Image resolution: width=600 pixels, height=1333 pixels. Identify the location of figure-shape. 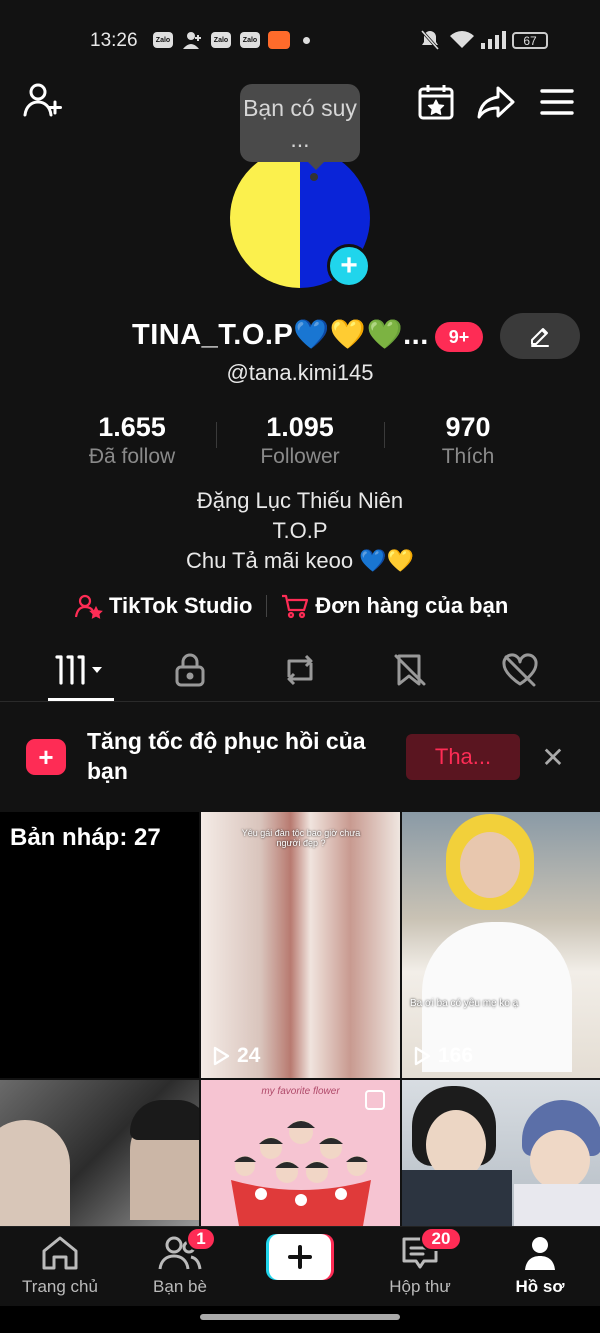
(35, 1173).